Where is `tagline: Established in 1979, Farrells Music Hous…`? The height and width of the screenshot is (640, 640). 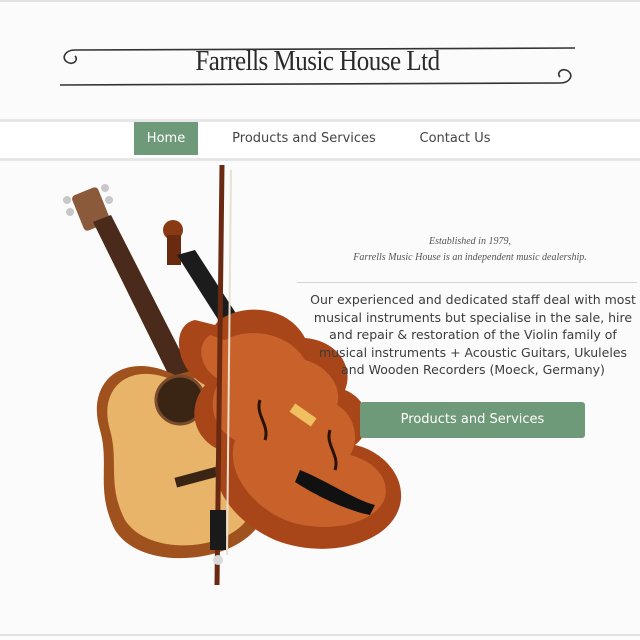
tagline: Established in 1979, Farrells Music Hous… is located at coordinates (470, 250).